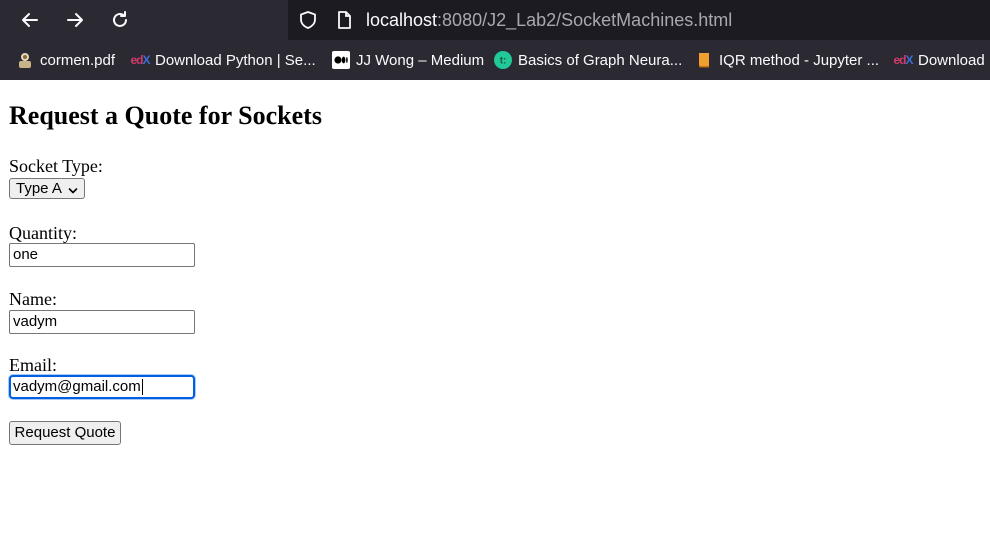  I want to click on quantity-field: one, so click(102, 255).